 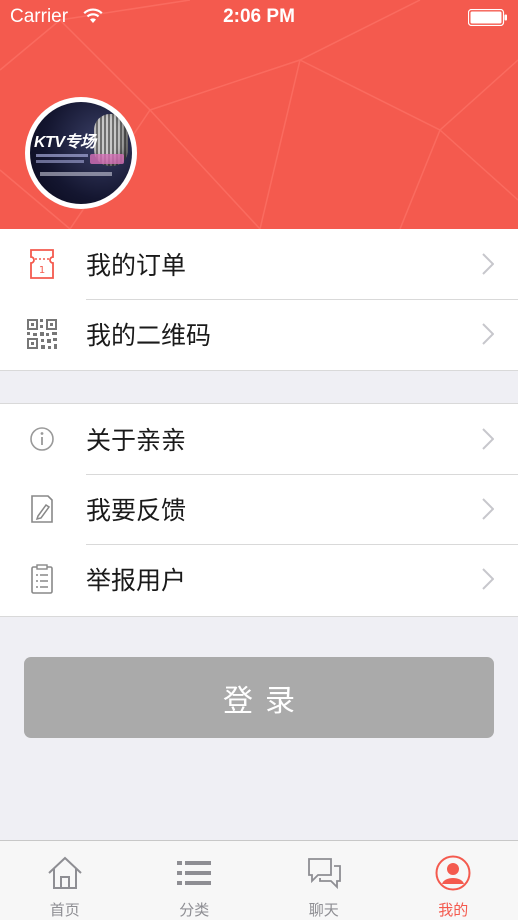 I want to click on menu-item-report-user: 举报用户, so click(x=259, y=579).